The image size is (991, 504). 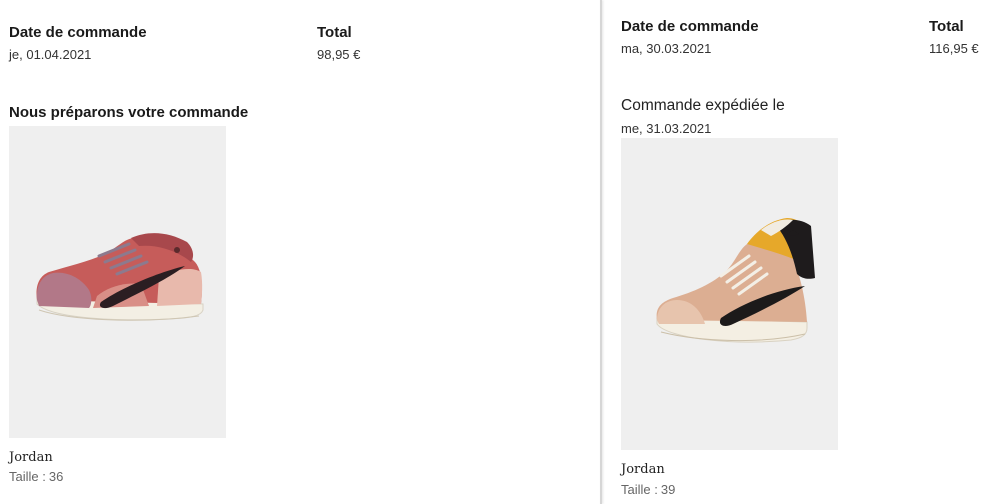 I want to click on order-status-title: Nous préparons votre commande, so click(x=129, y=112).